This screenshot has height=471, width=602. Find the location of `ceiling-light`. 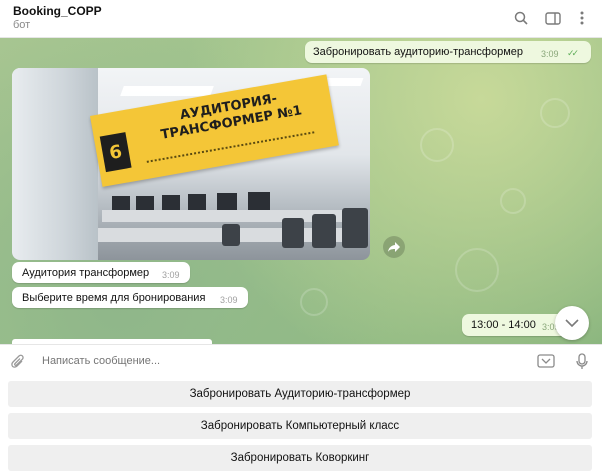

ceiling-light is located at coordinates (167, 91).